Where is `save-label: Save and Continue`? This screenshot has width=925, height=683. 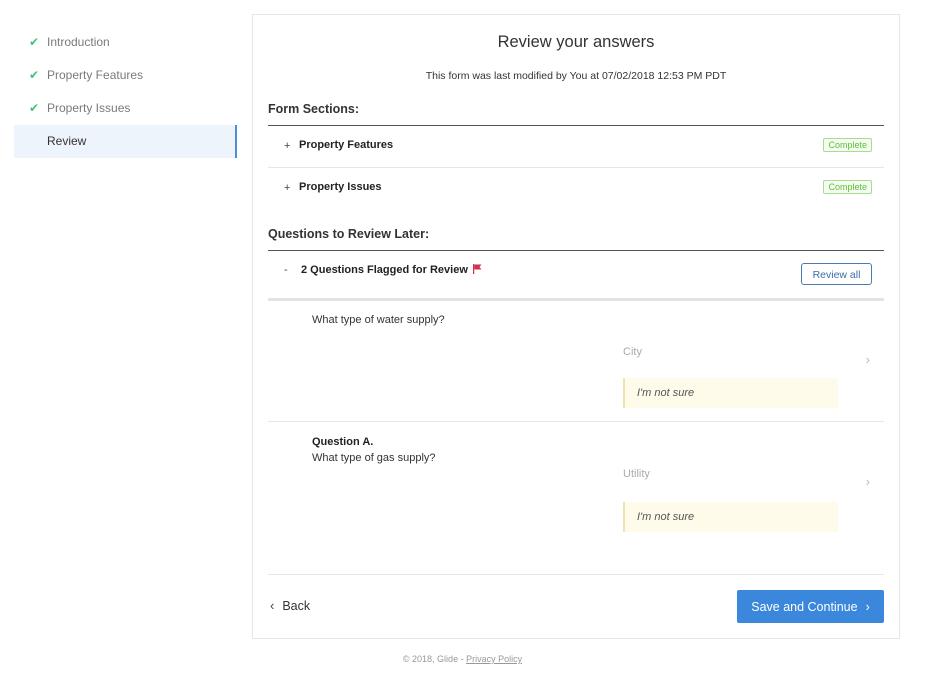
save-label: Save and Continue is located at coordinates (804, 606).